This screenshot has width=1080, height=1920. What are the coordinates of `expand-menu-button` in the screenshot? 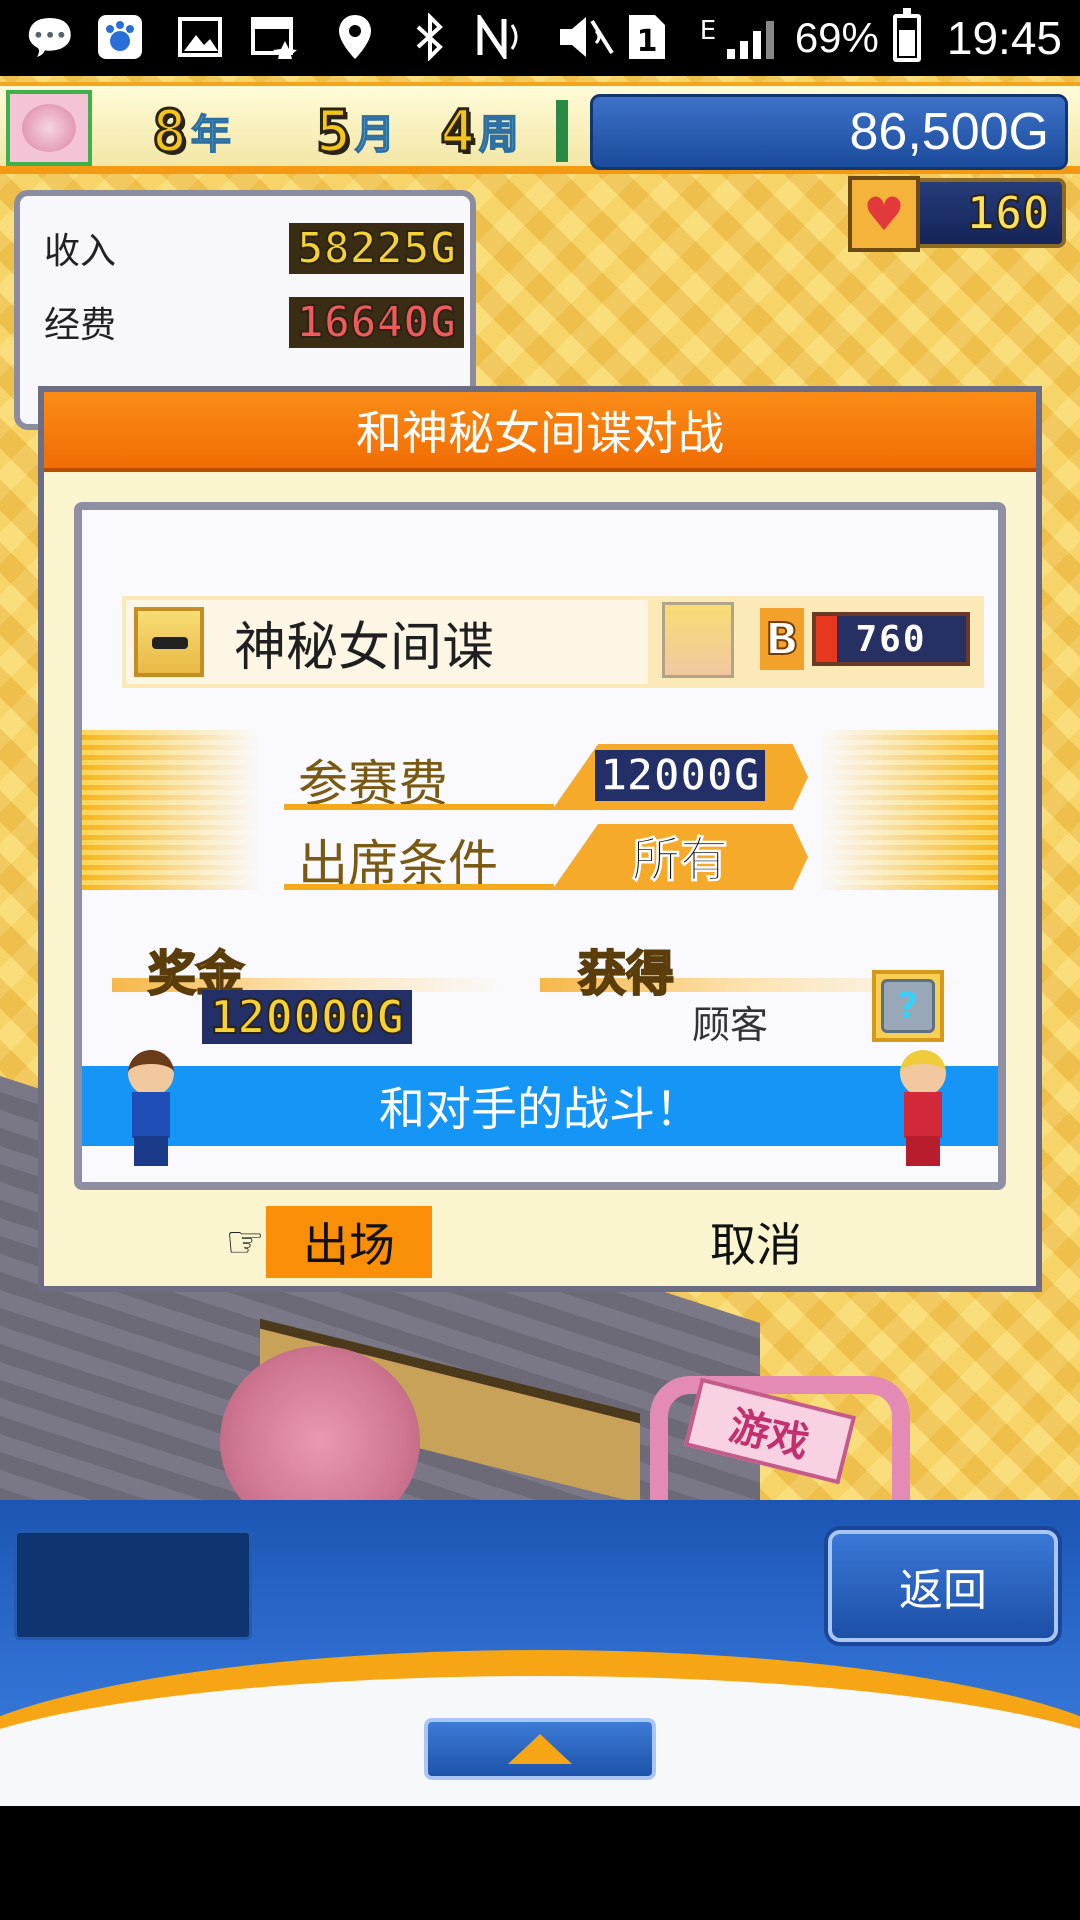 It's located at (540, 1749).